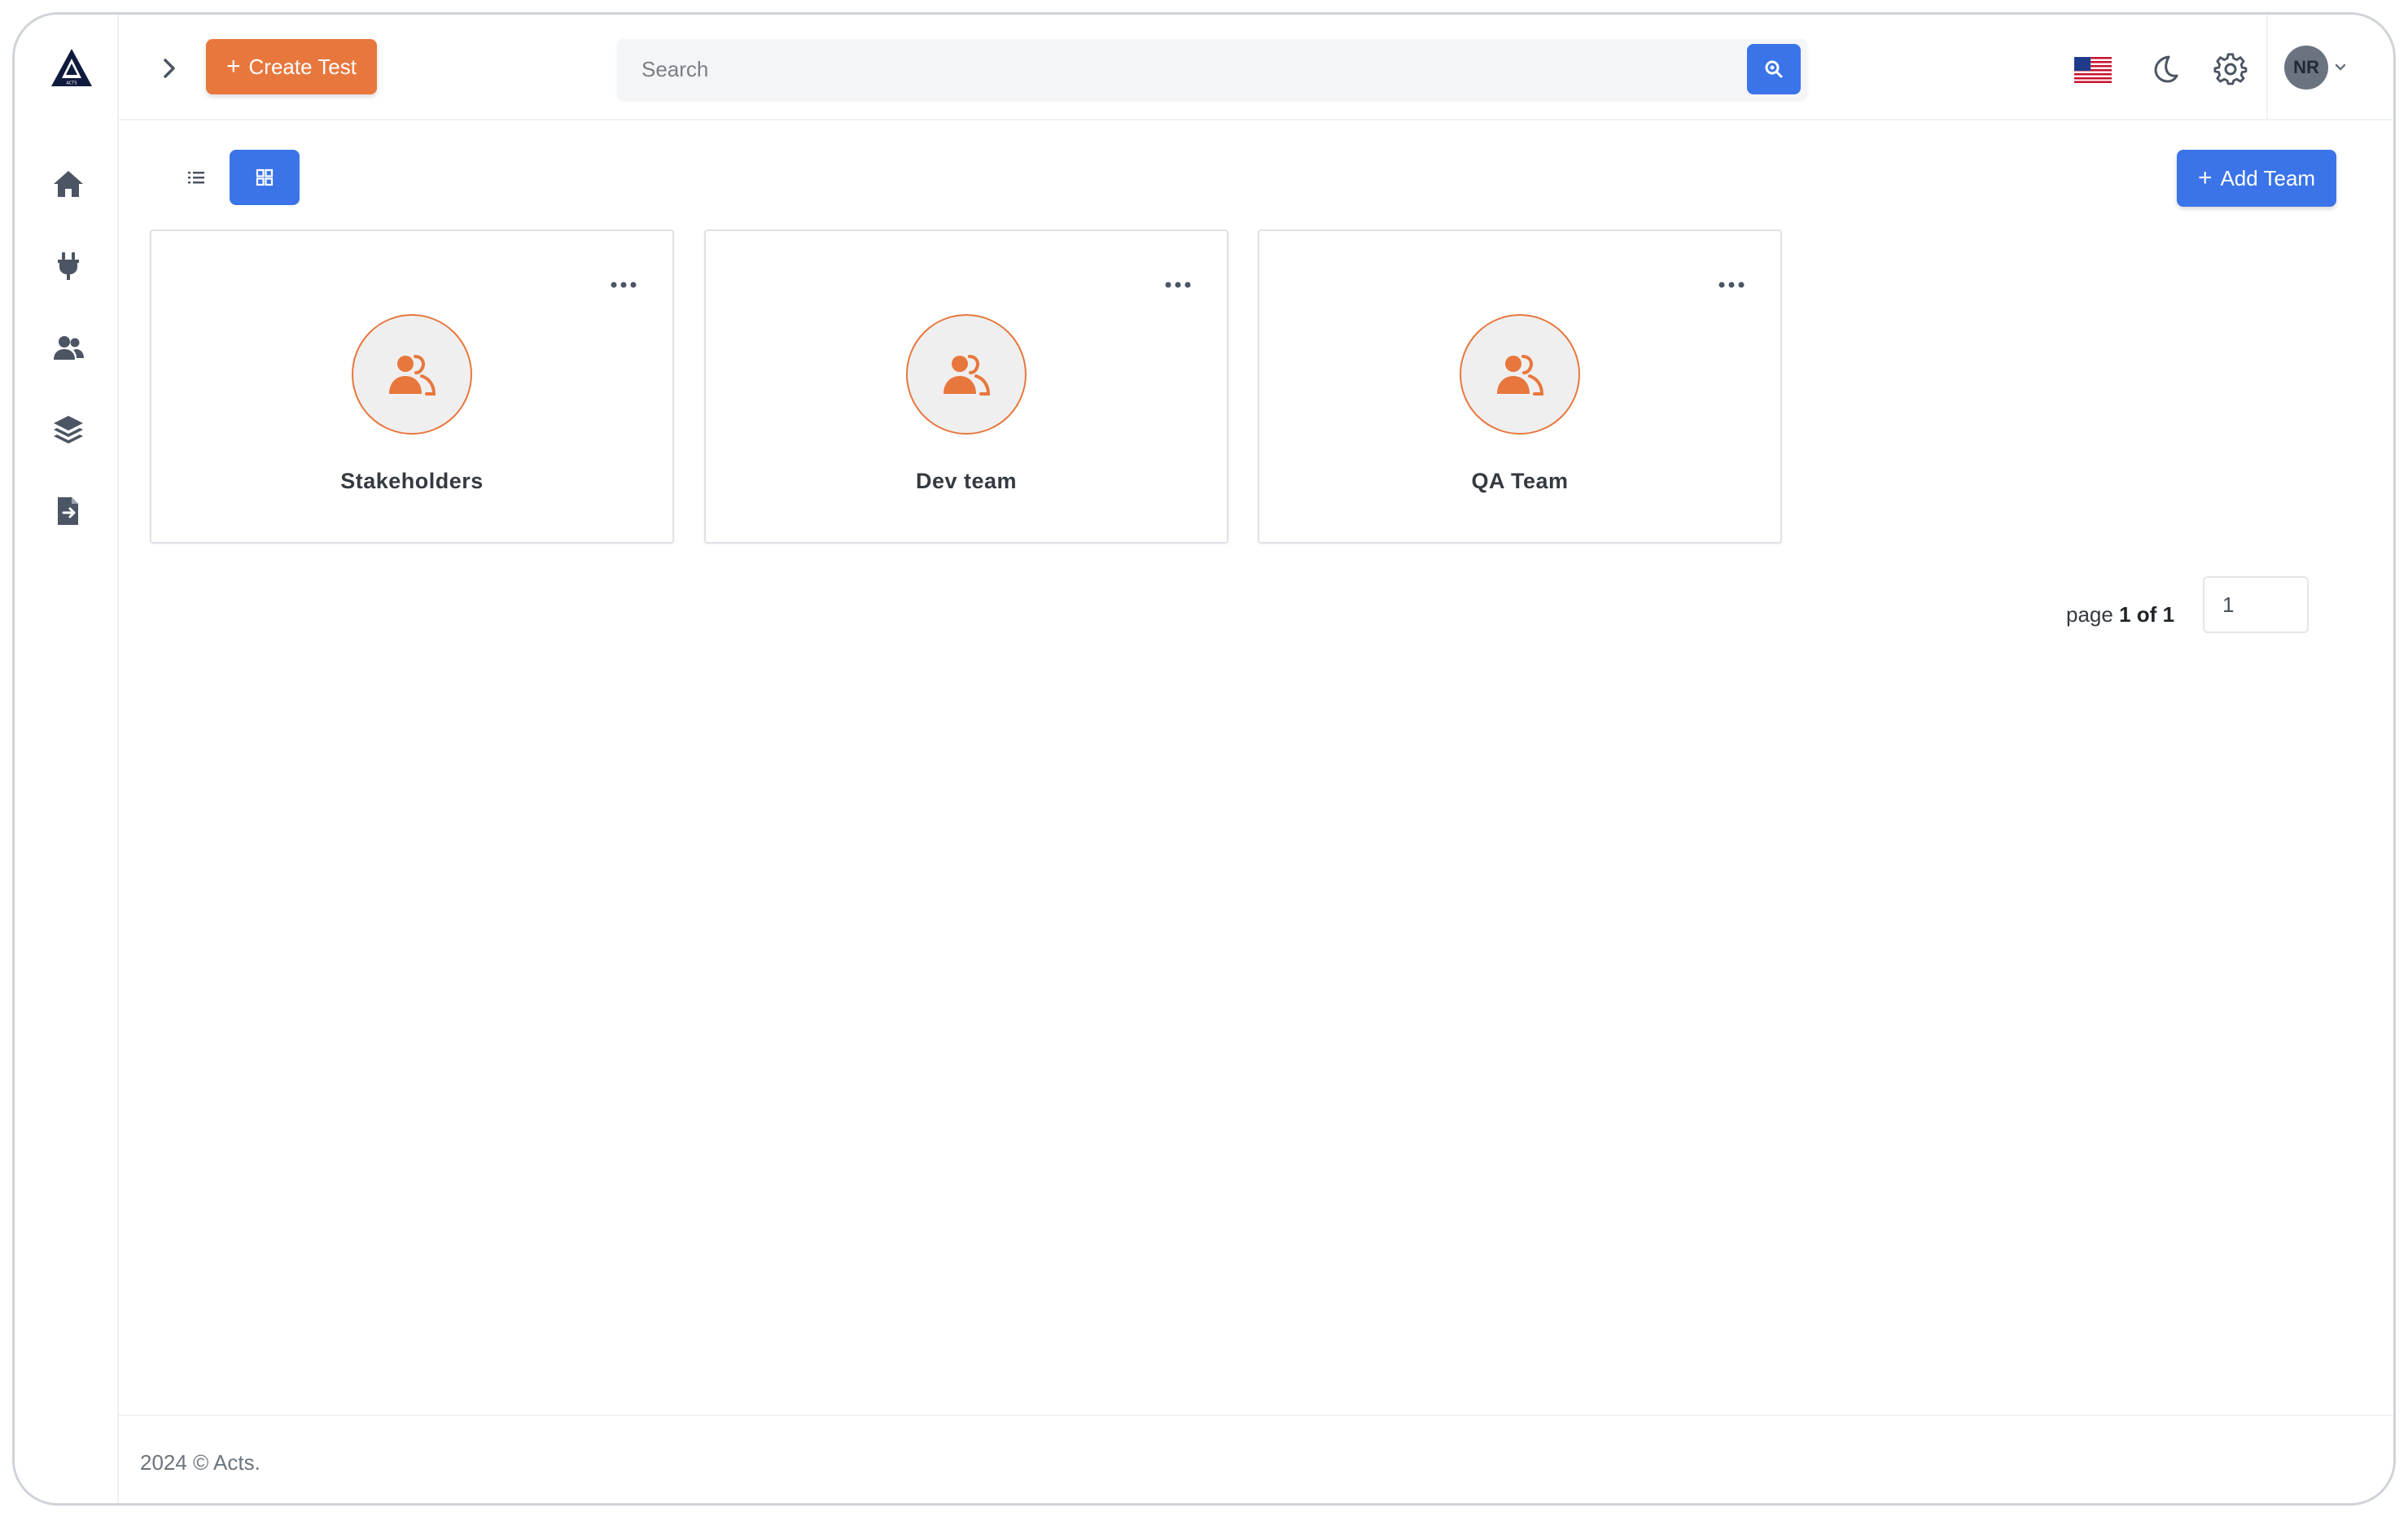  What do you see at coordinates (71, 68) in the screenshot?
I see `acts-logo: ACTS` at bounding box center [71, 68].